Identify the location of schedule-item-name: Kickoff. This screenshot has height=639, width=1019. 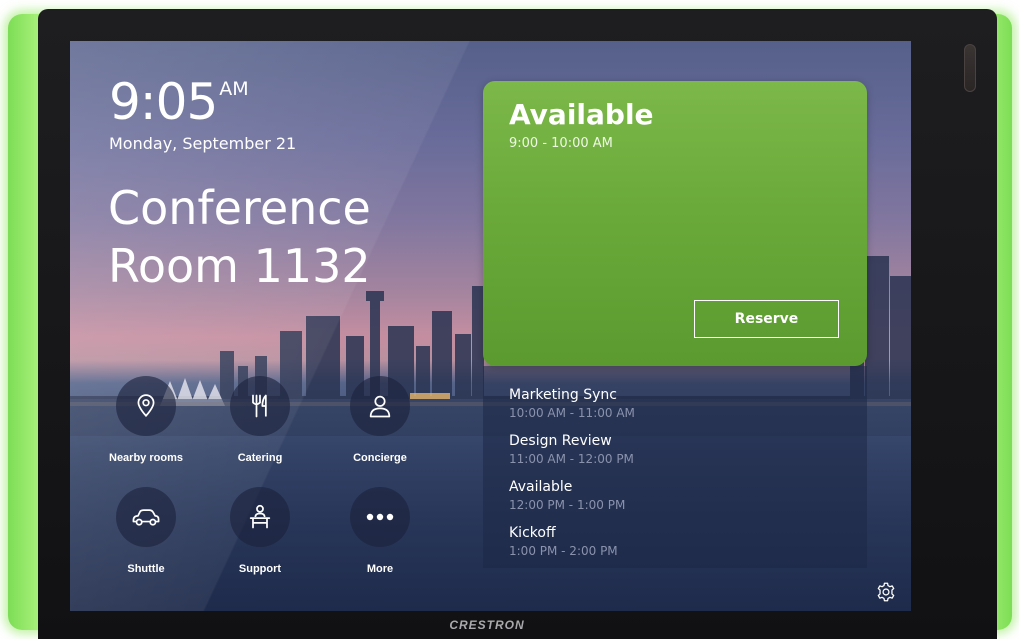
(532, 533).